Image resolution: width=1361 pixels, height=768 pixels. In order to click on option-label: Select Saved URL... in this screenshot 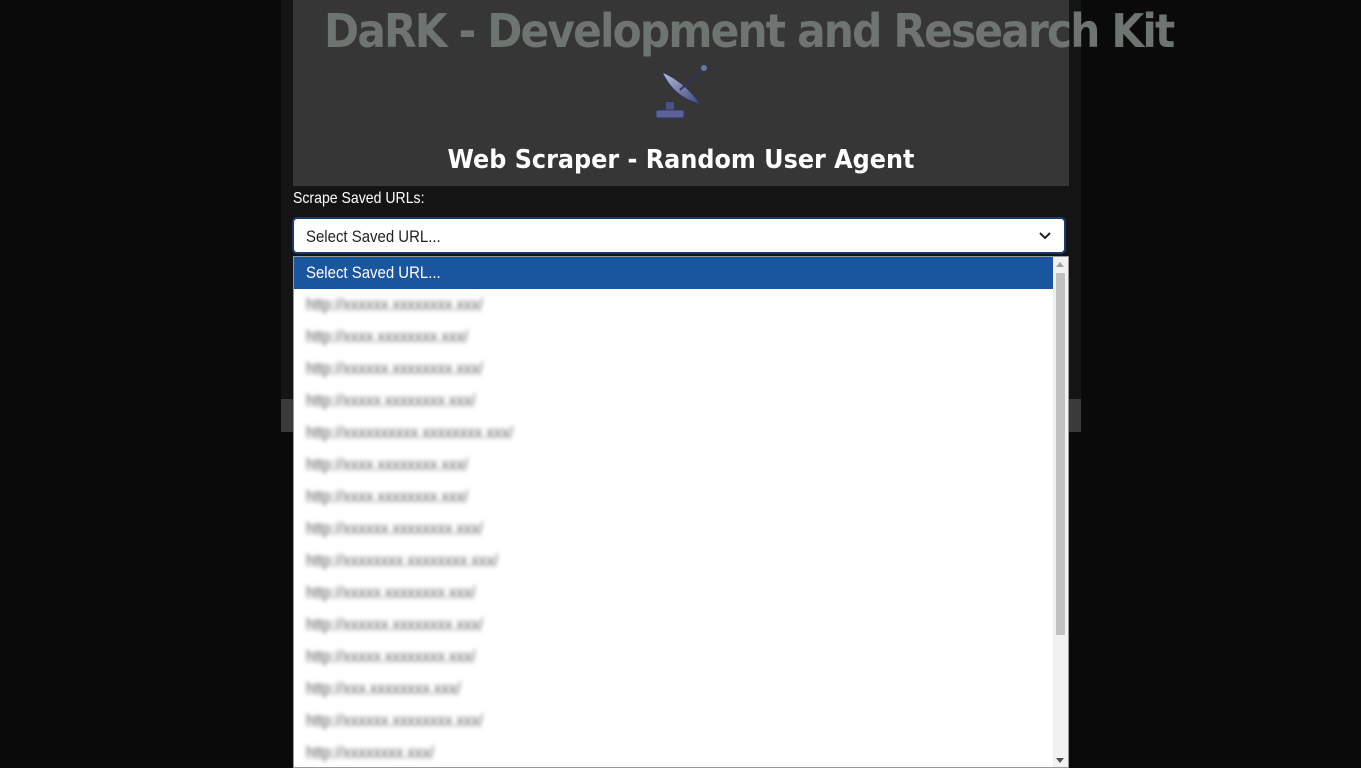, I will do `click(373, 272)`.